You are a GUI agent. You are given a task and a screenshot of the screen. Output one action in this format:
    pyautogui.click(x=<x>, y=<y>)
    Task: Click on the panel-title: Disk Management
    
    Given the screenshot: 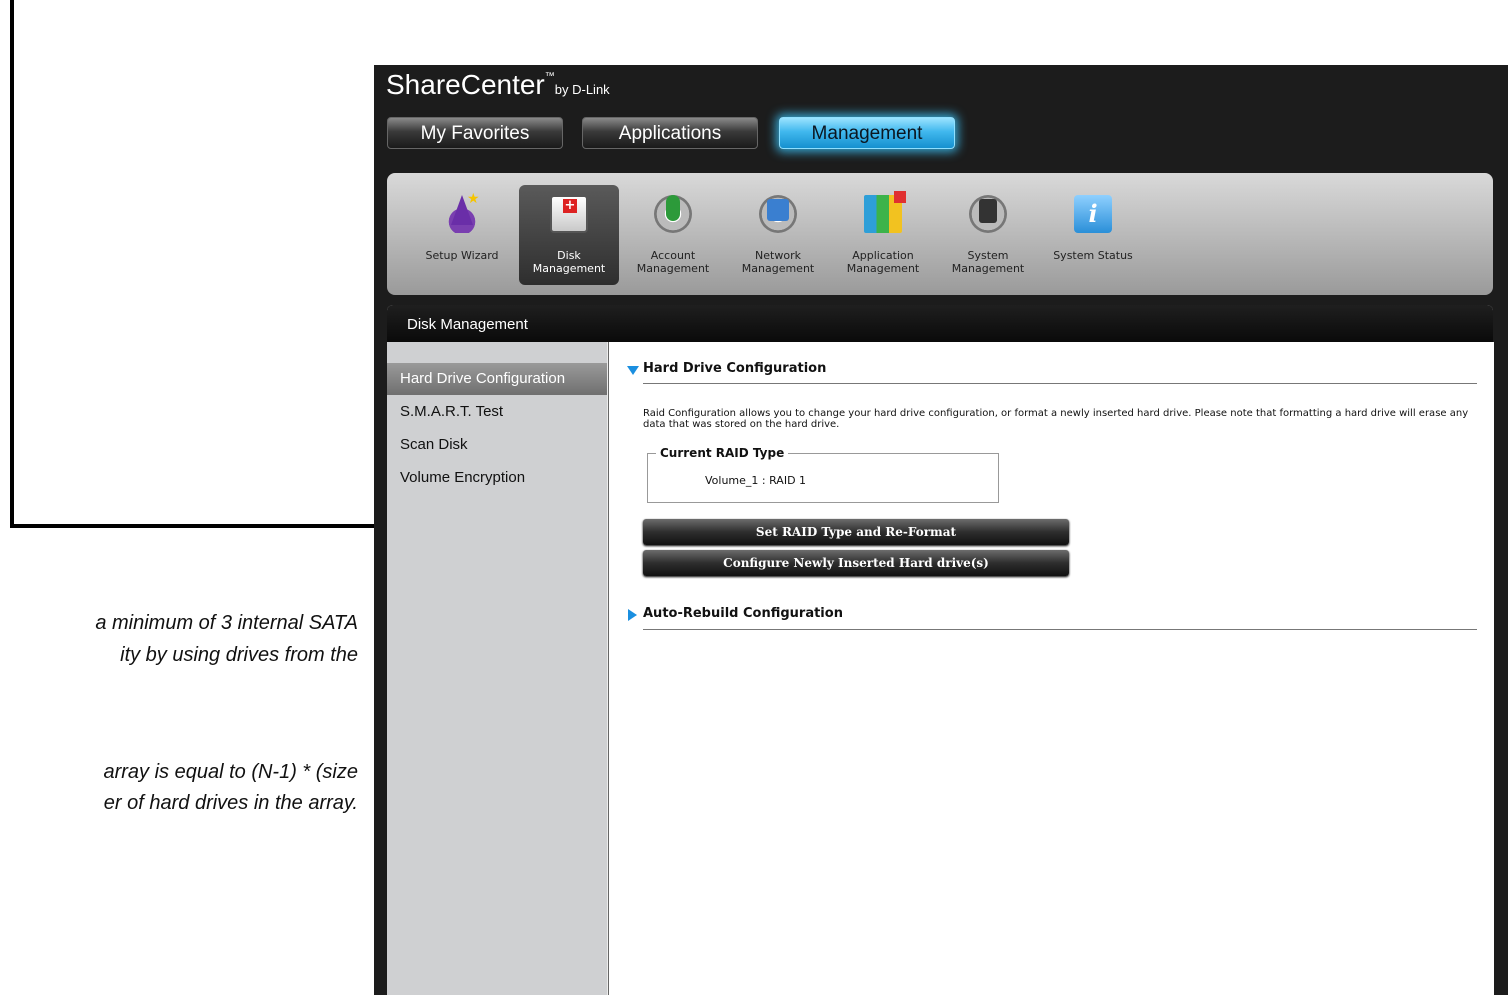 What is the action you would take?
    pyautogui.click(x=940, y=323)
    